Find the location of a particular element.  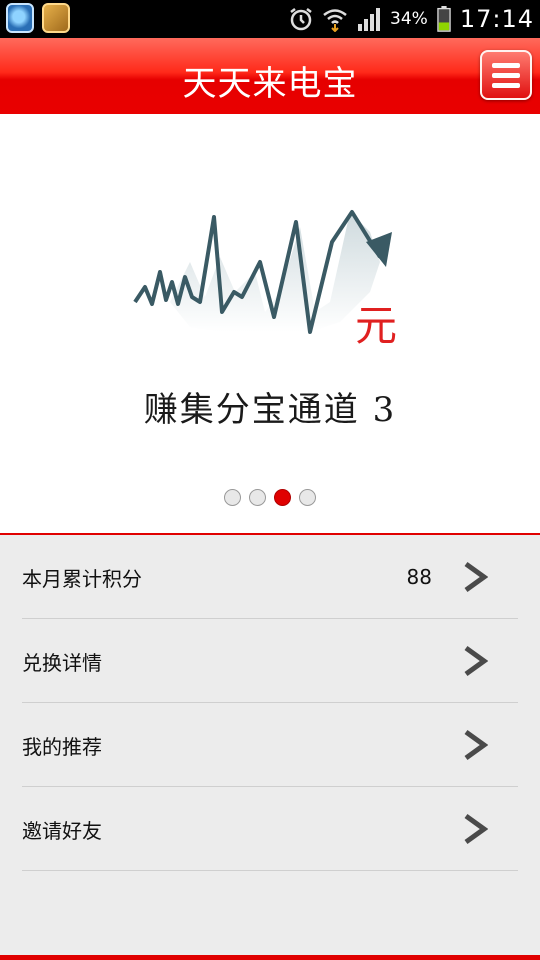

carousel-dot-active is located at coordinates (282, 497).